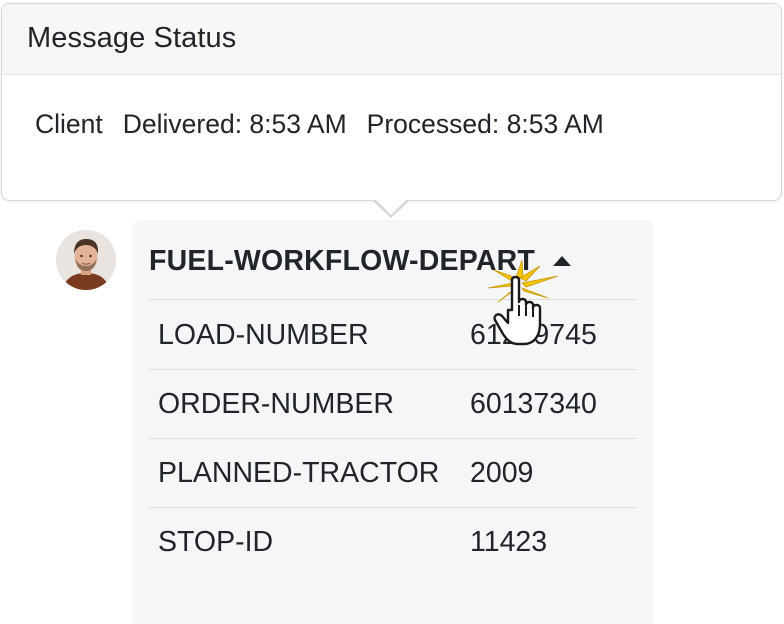  I want to click on field-key: PLANNED-TRACTOR, so click(299, 472).